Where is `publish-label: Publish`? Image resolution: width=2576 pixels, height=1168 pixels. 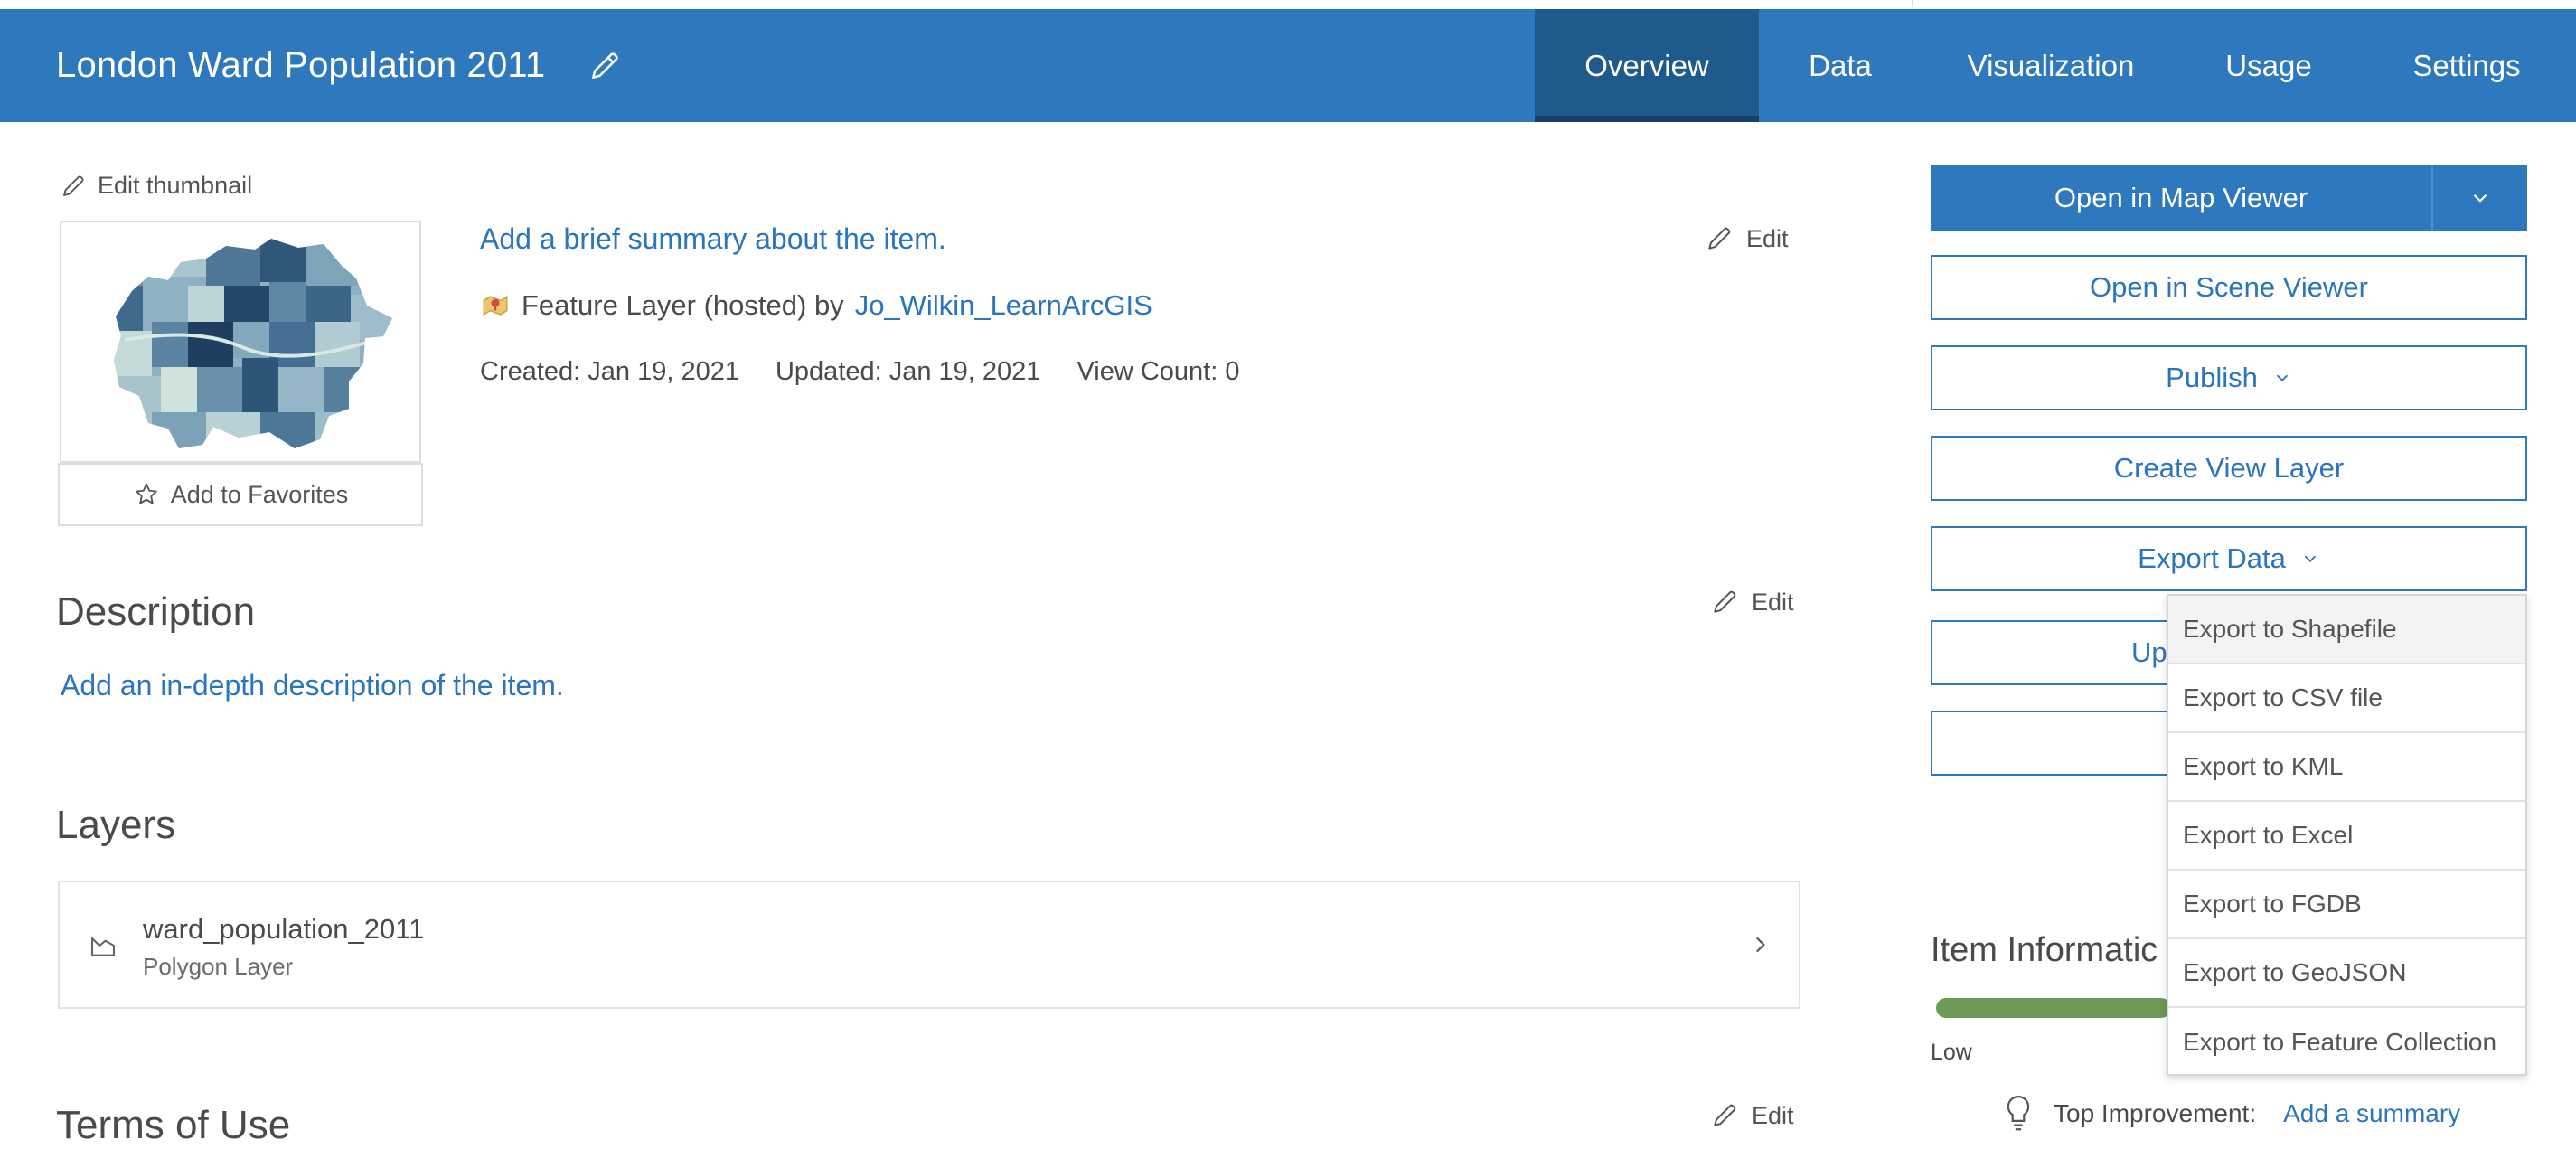
publish-label: Publish is located at coordinates (2212, 377).